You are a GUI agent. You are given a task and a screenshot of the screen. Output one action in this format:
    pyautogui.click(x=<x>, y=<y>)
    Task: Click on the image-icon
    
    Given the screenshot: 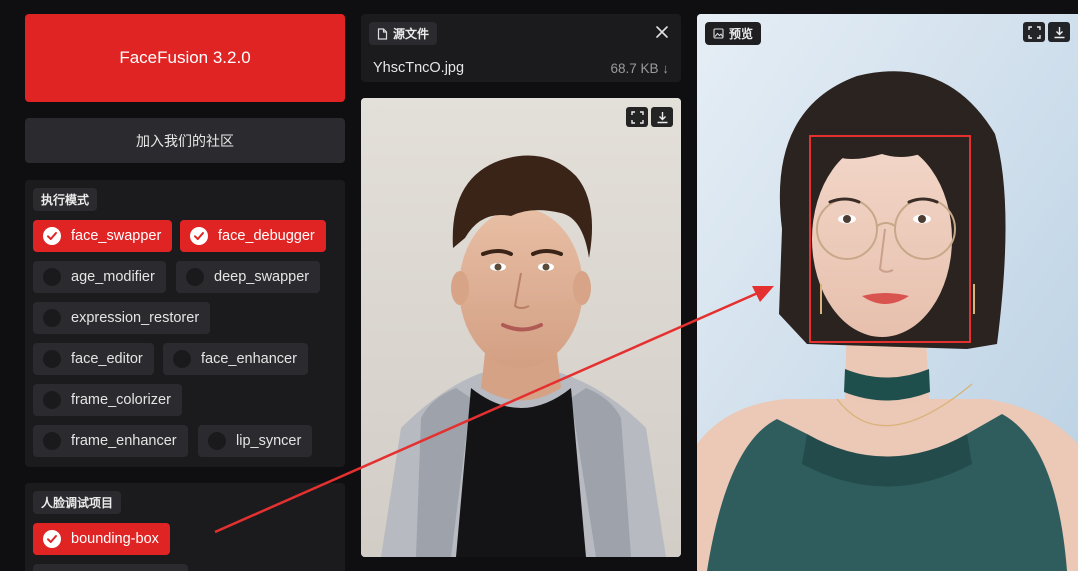 What is the action you would take?
    pyautogui.click(x=718, y=33)
    